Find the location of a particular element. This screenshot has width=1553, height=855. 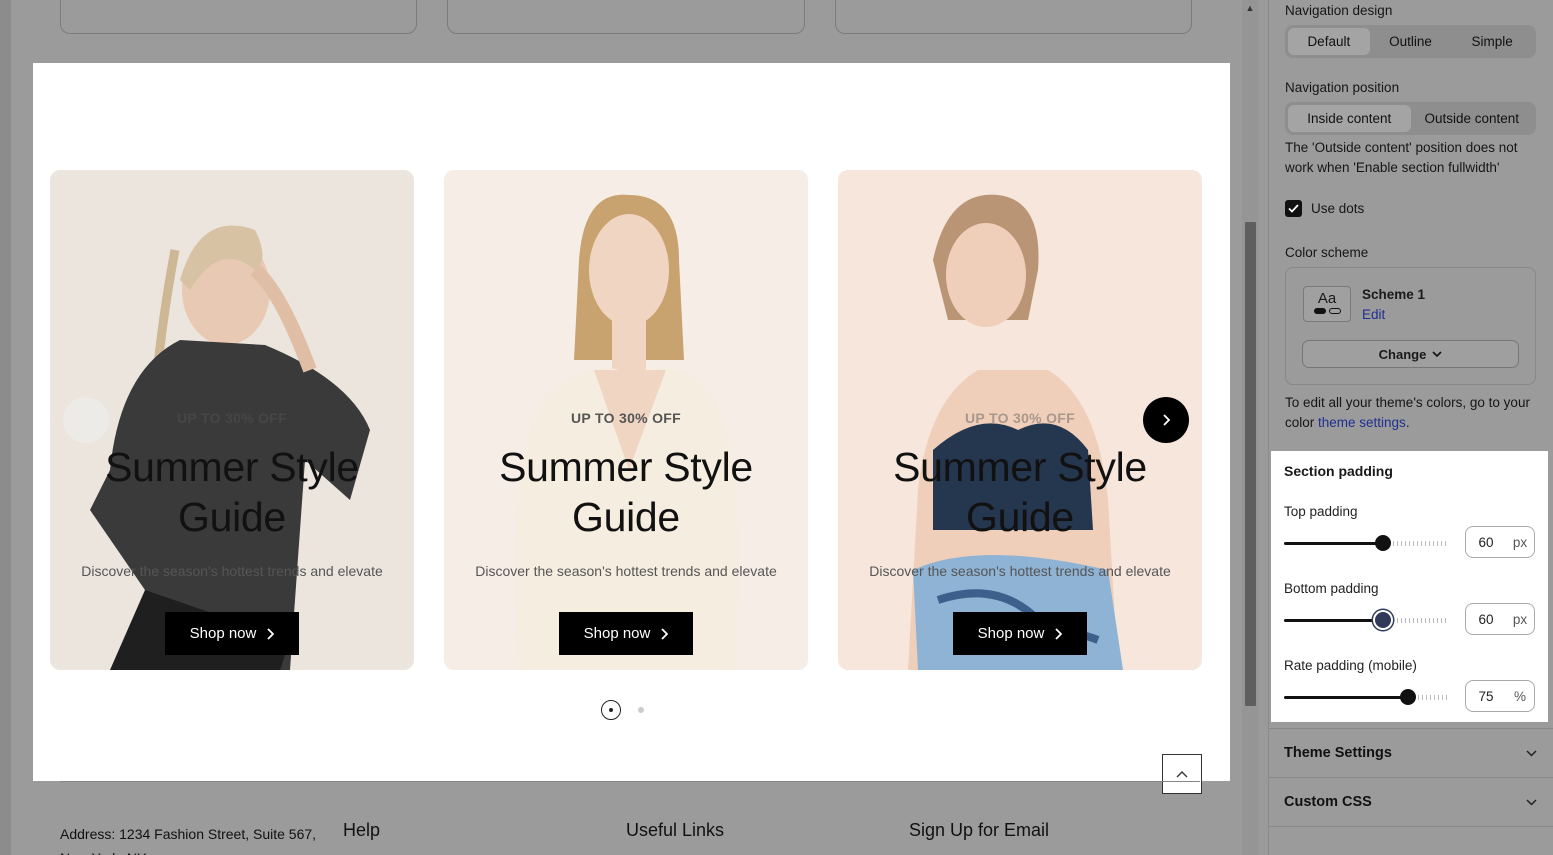

section-padding-title: Section padding is located at coordinates (1338, 471).